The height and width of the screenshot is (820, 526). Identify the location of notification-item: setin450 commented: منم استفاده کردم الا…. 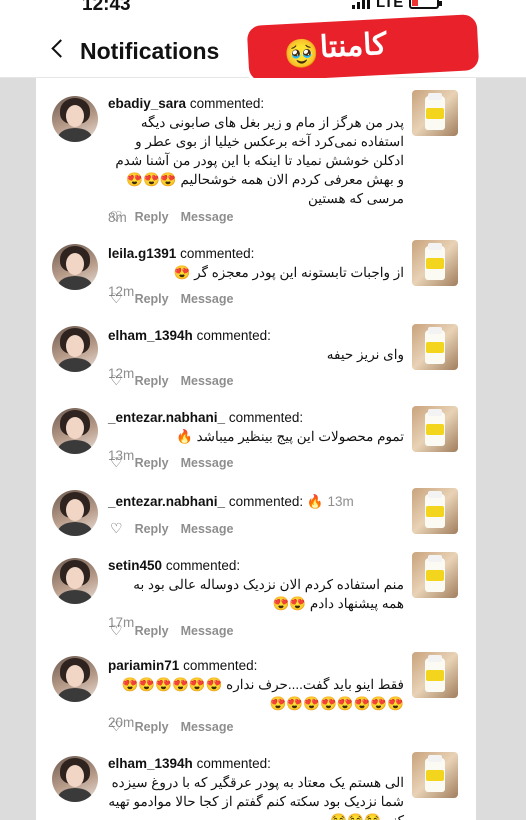
(256, 596).